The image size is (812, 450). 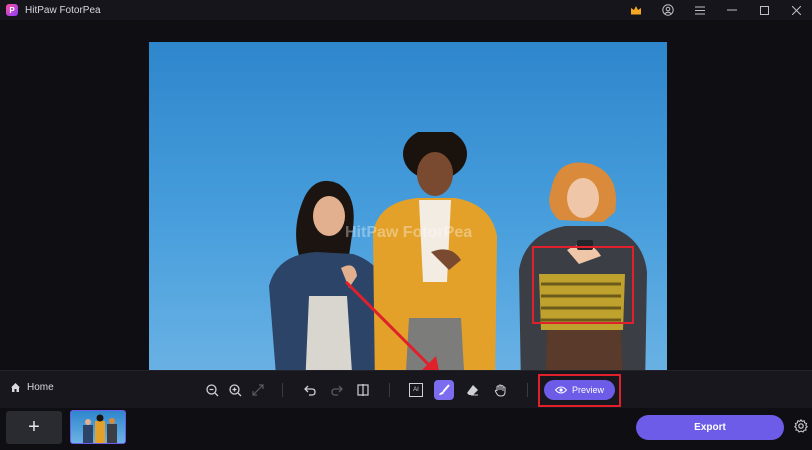 I want to click on add-image-button: +, so click(x=34, y=427).